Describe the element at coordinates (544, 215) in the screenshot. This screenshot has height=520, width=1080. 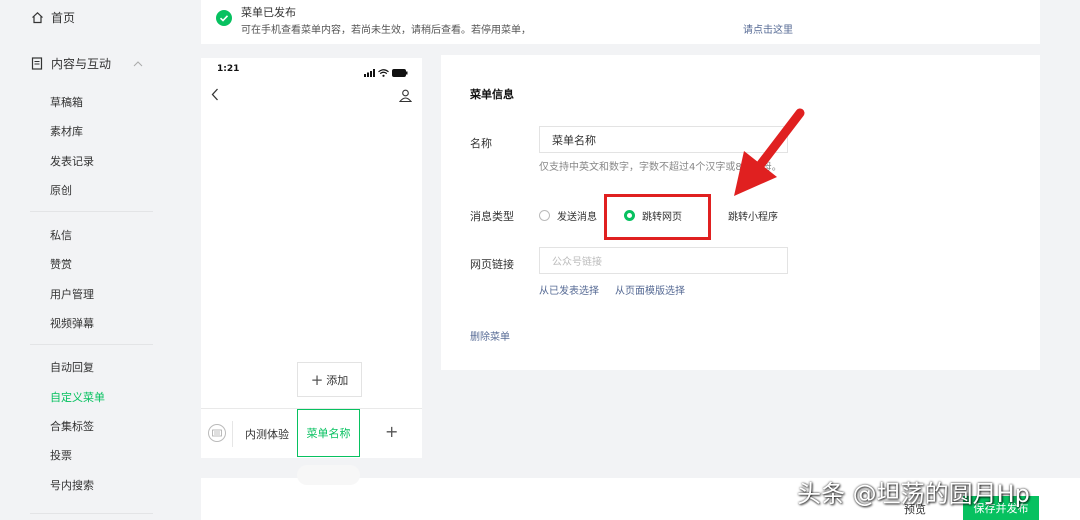
I see `radio-circle-icon` at that location.